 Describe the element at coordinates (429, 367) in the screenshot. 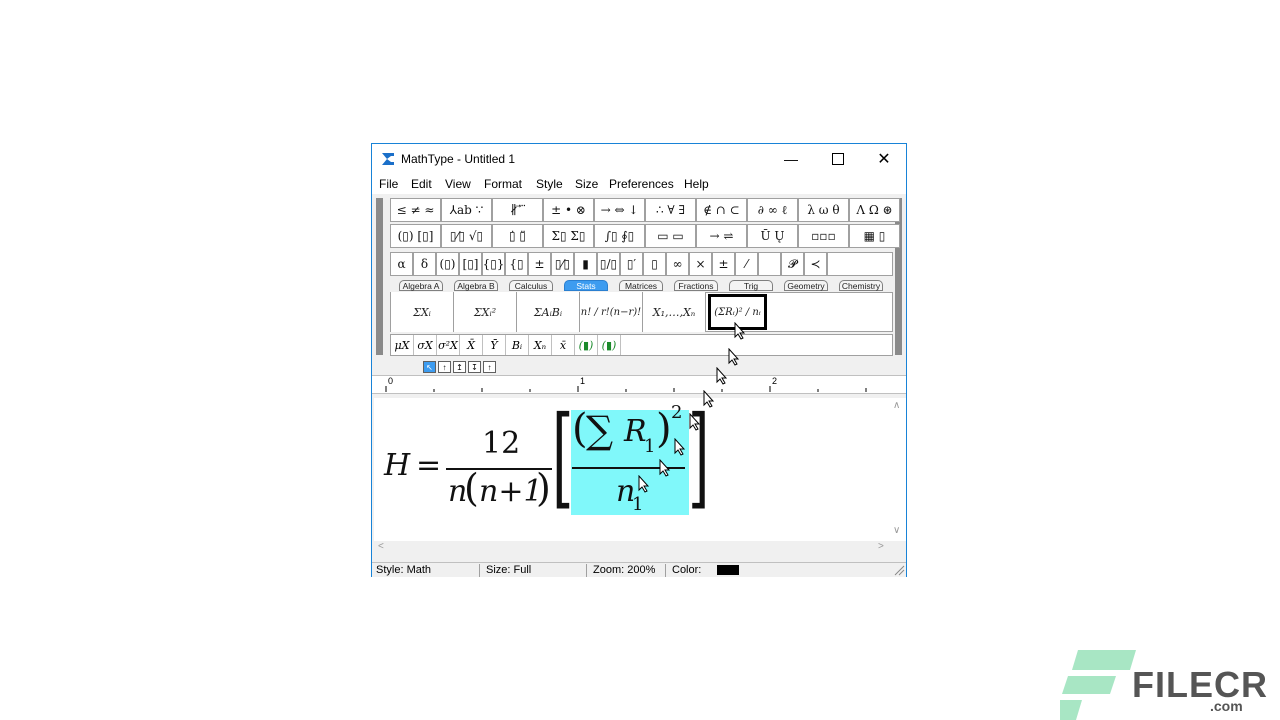

I see `mini-toolbar-button-1: ↖` at that location.